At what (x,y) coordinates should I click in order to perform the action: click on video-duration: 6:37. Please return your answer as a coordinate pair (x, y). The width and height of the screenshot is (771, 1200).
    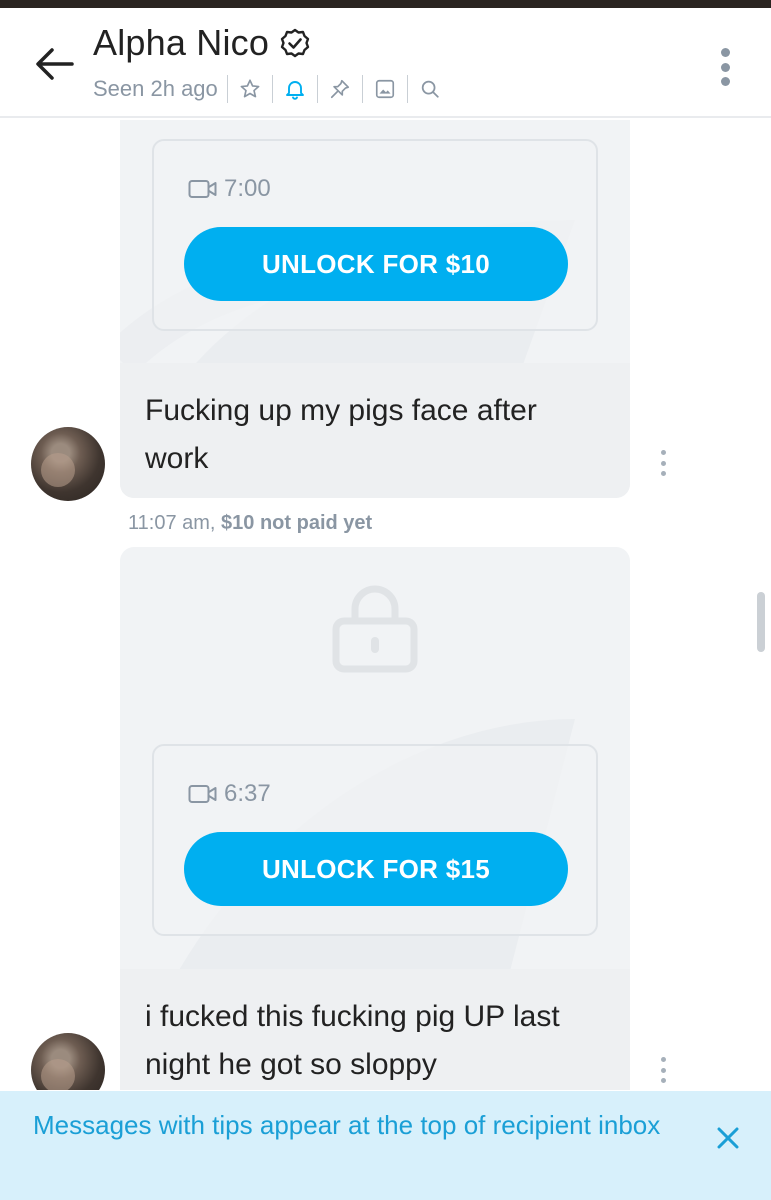
    Looking at the image, I should click on (229, 794).